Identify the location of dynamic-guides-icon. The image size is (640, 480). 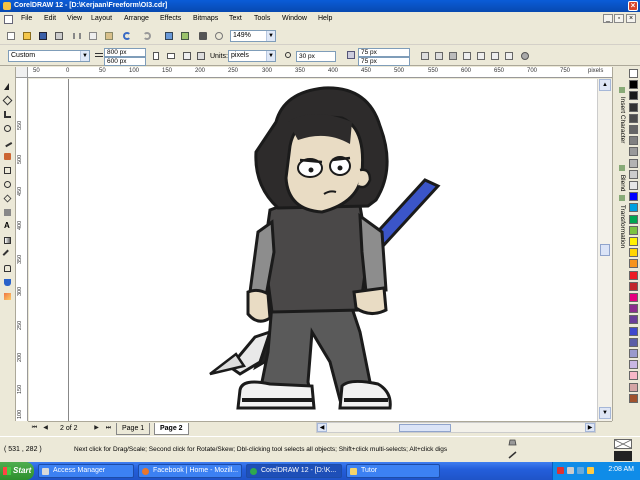
(508, 55).